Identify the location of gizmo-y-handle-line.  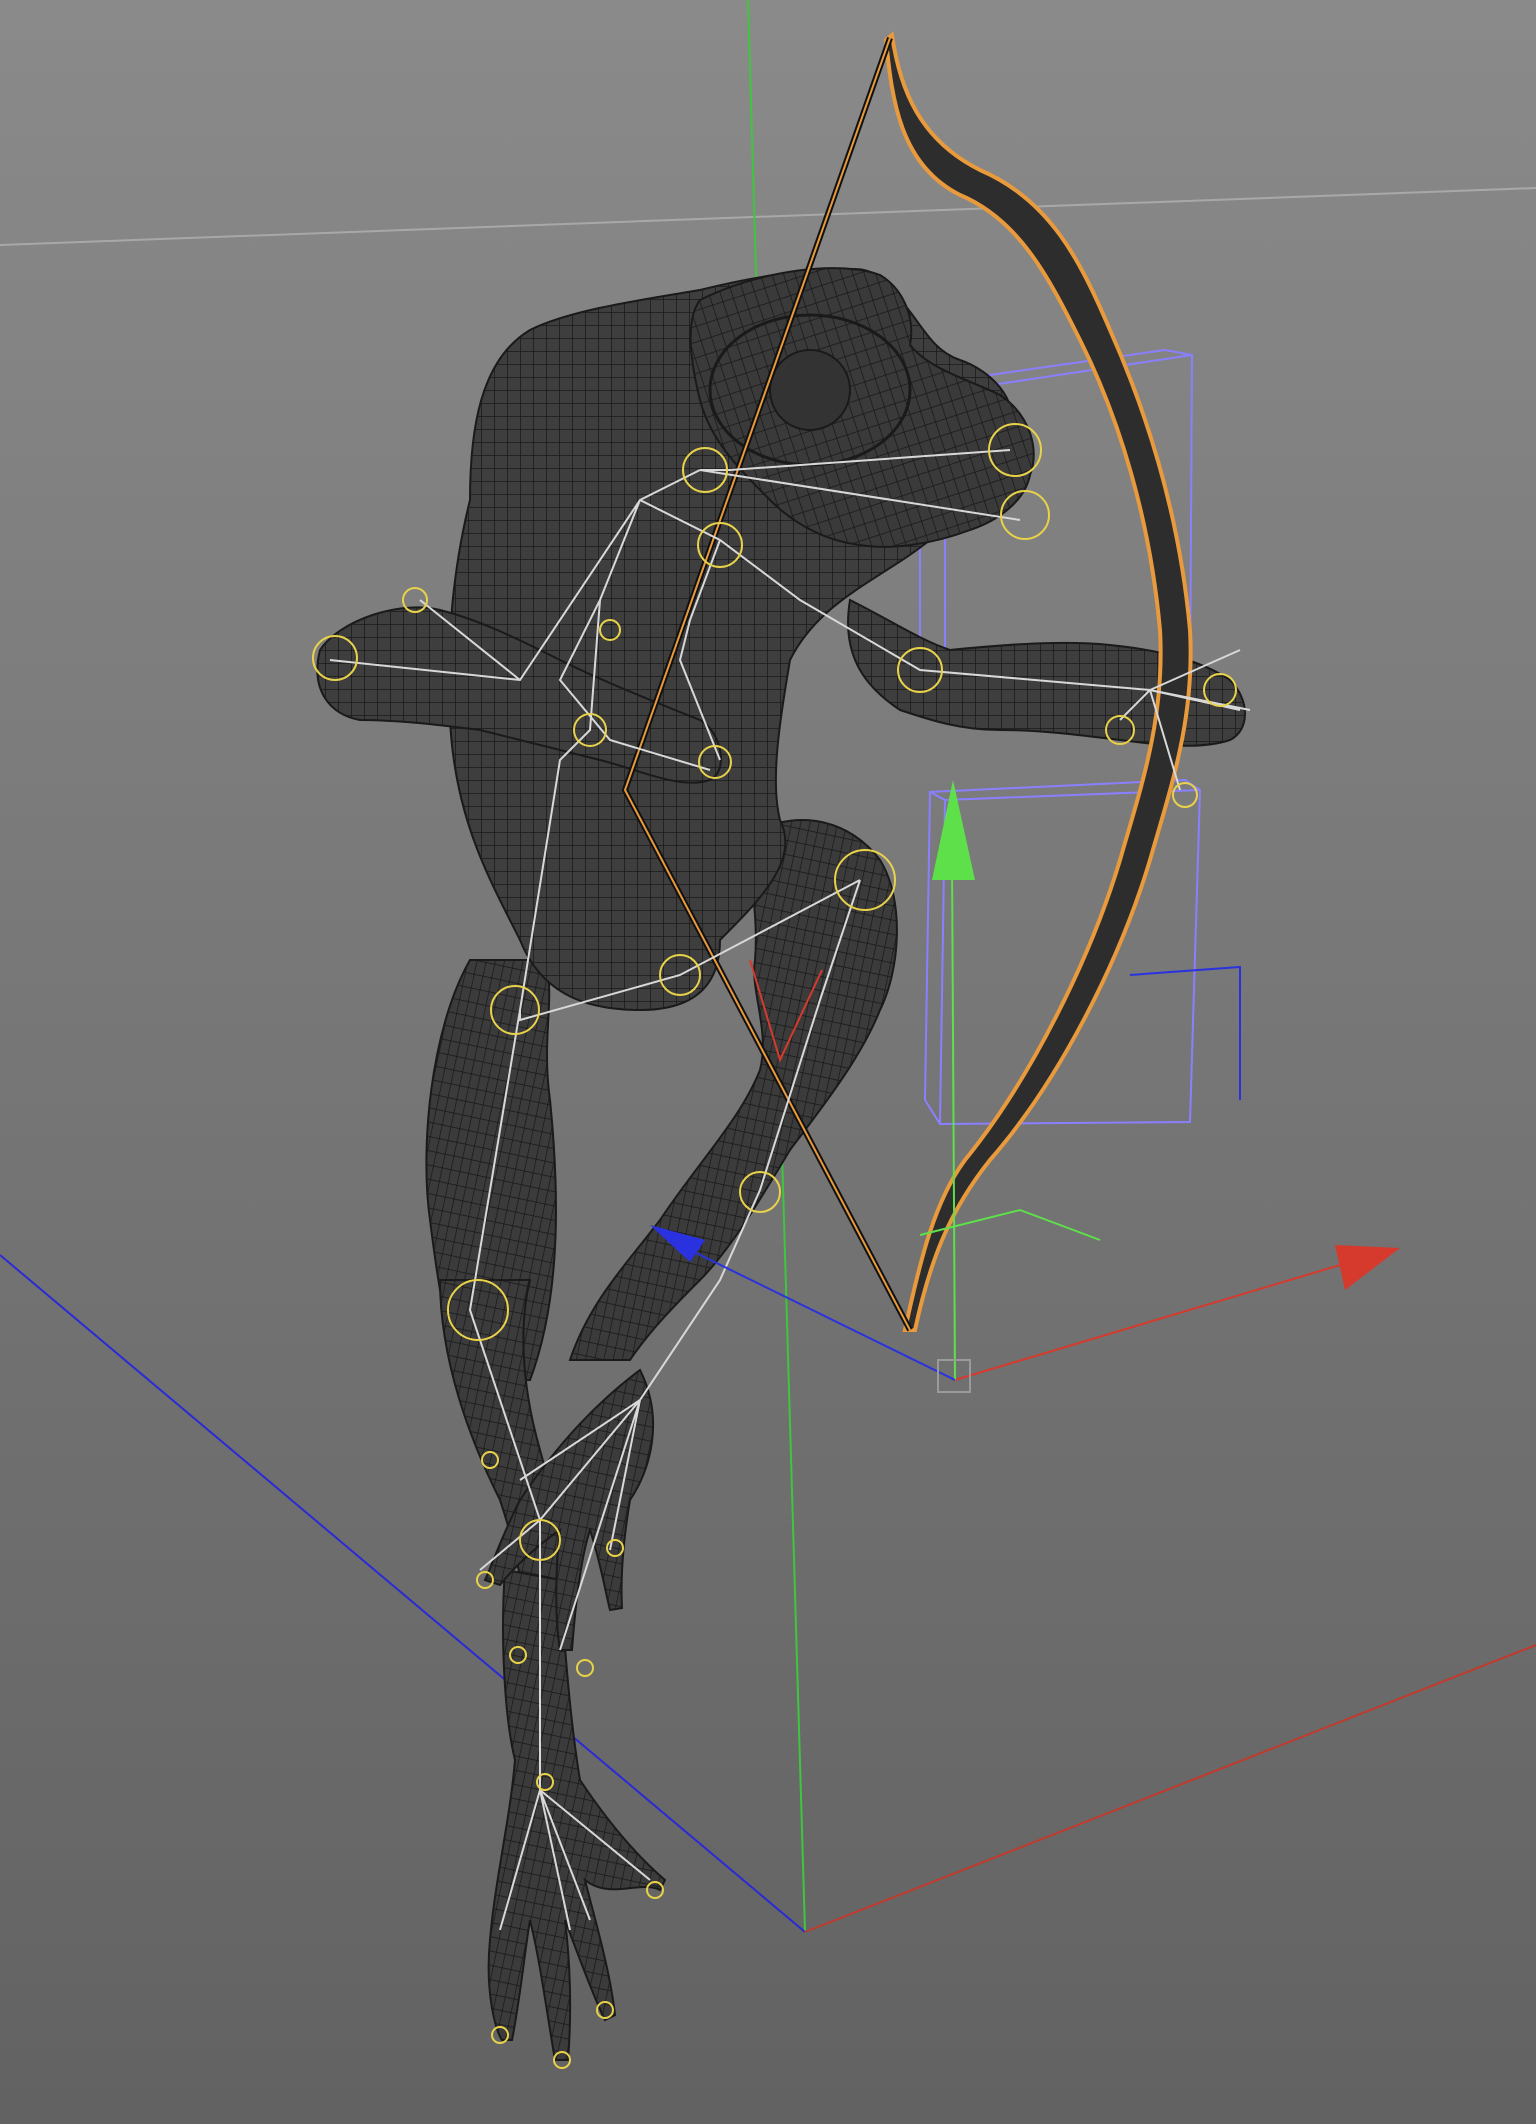
(953, 1120).